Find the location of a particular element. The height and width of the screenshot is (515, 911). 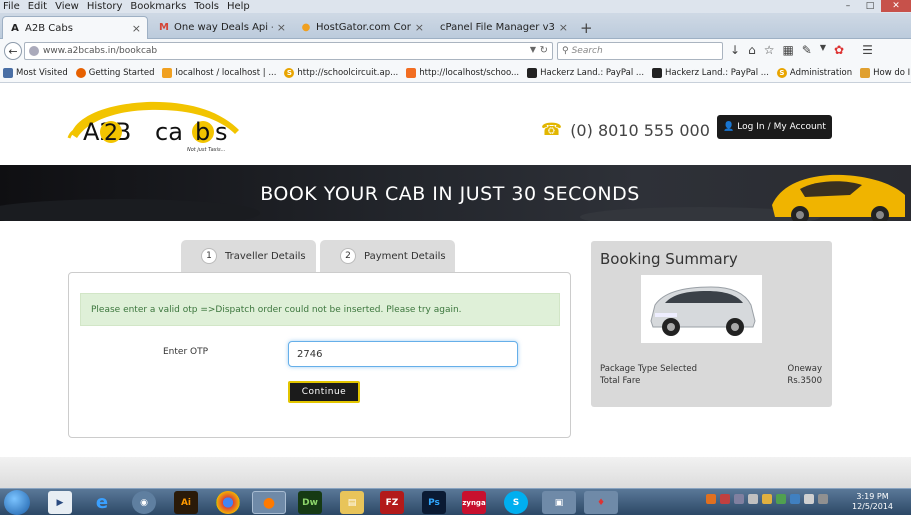

toolbar-icons: ↓ ⌂ ☆ ▦ ✎ ▼ ✿ ☰ is located at coordinates (801, 50).